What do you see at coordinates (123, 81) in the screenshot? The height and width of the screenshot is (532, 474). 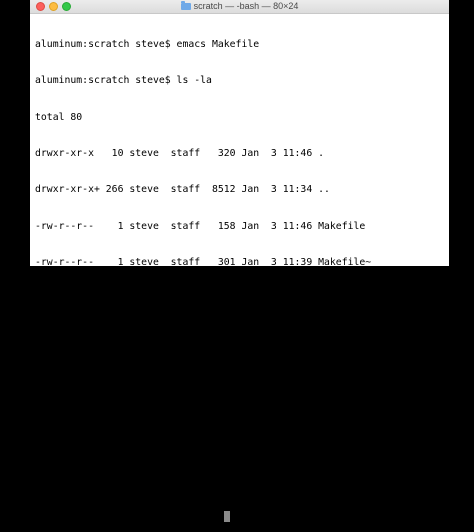 I see `terminal-line: aluminum:scratch steve$ ls -la` at bounding box center [123, 81].